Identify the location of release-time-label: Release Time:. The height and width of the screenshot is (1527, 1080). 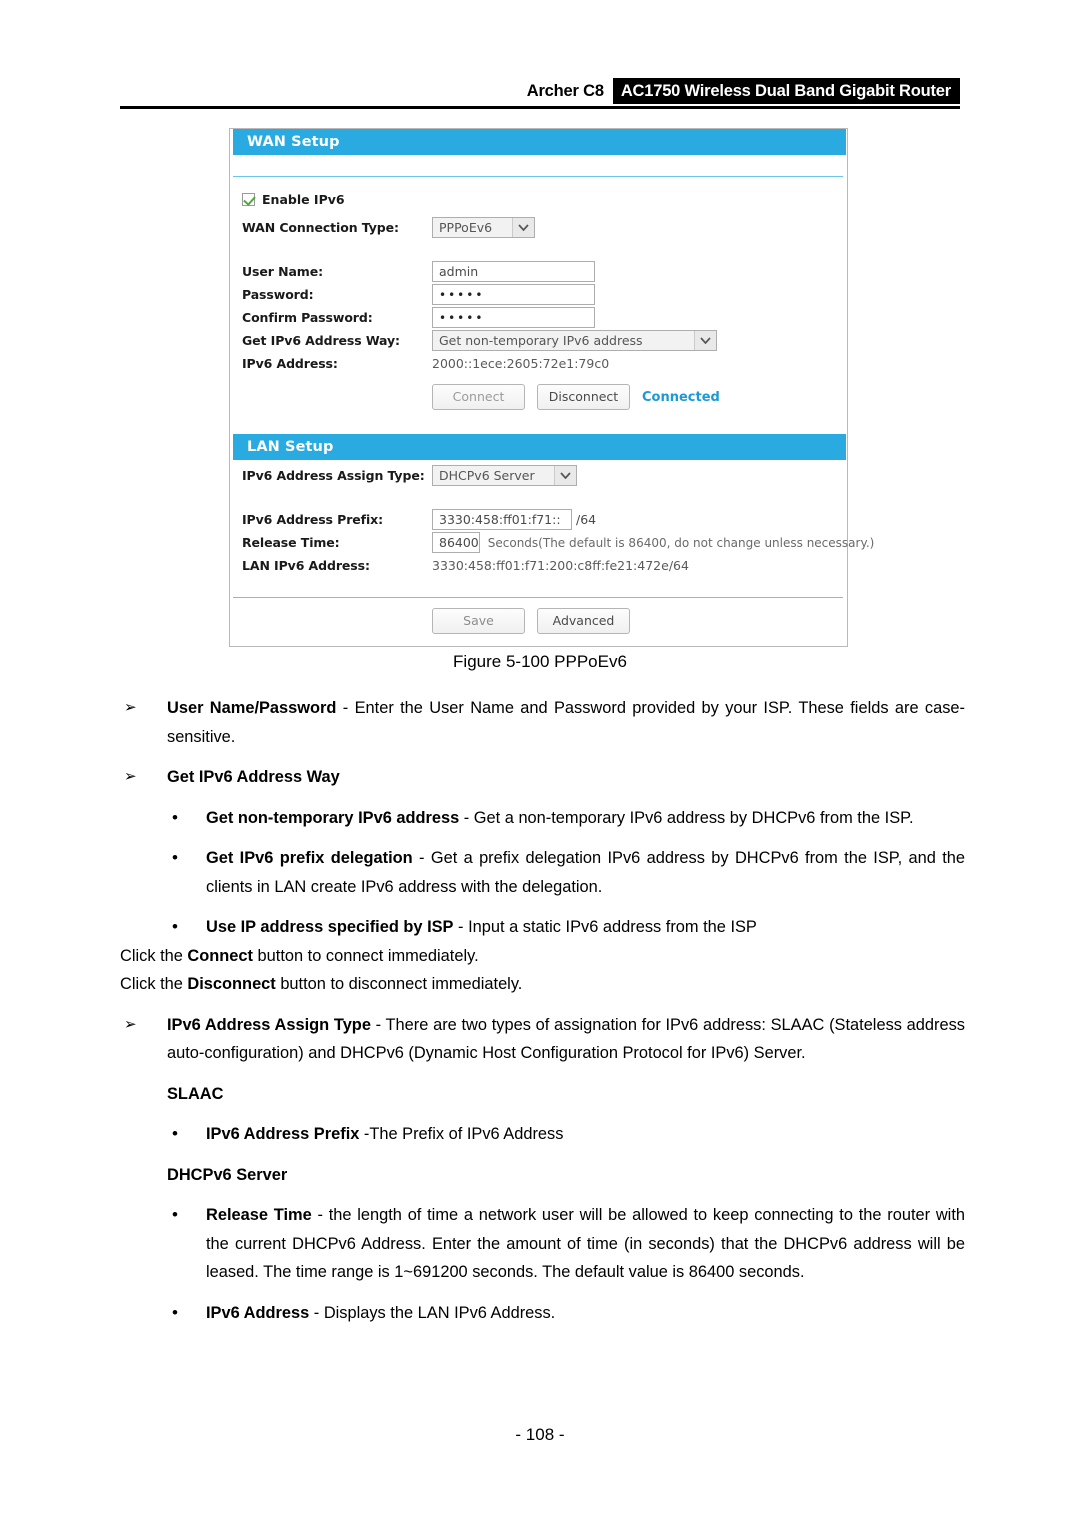
(291, 542).